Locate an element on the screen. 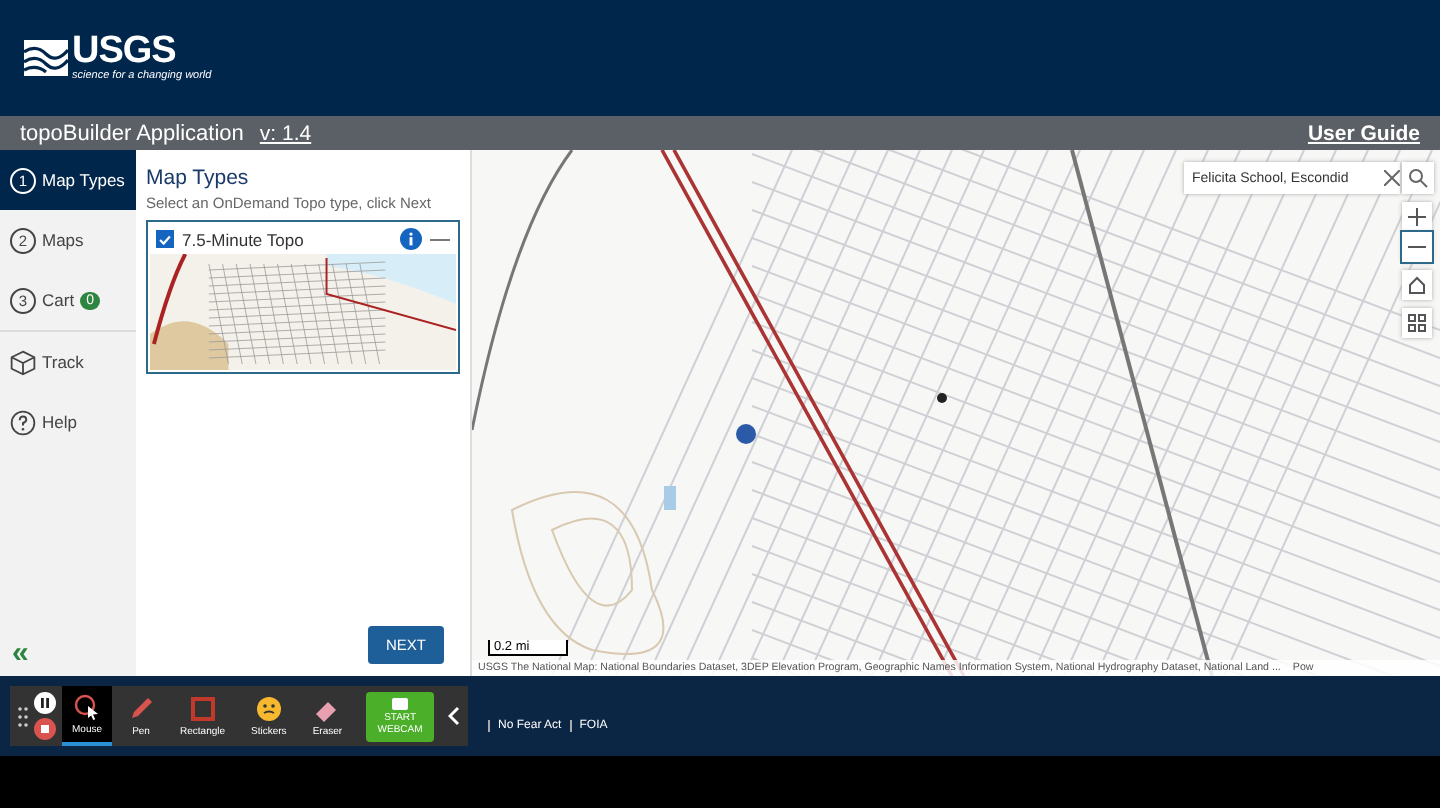 This screenshot has height=808, width=1440. minus-icon is located at coordinates (440, 239).